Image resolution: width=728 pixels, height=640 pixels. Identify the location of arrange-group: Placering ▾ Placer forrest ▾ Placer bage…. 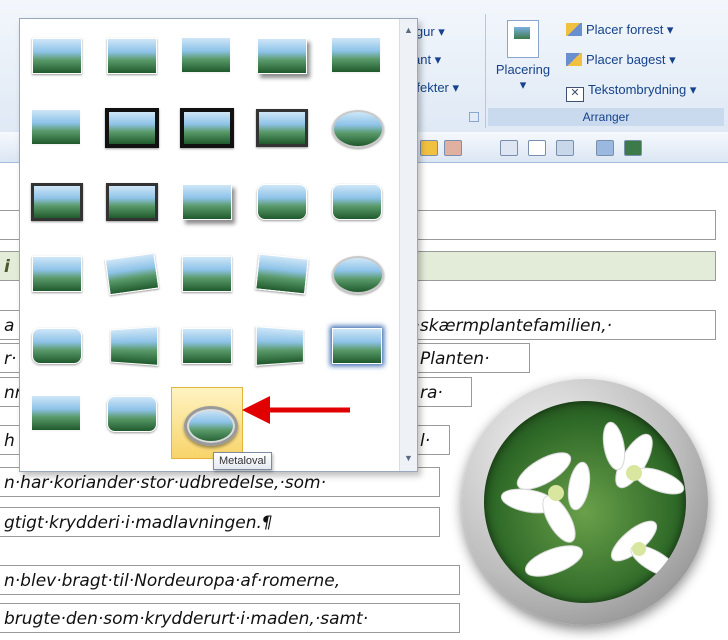
(606, 71).